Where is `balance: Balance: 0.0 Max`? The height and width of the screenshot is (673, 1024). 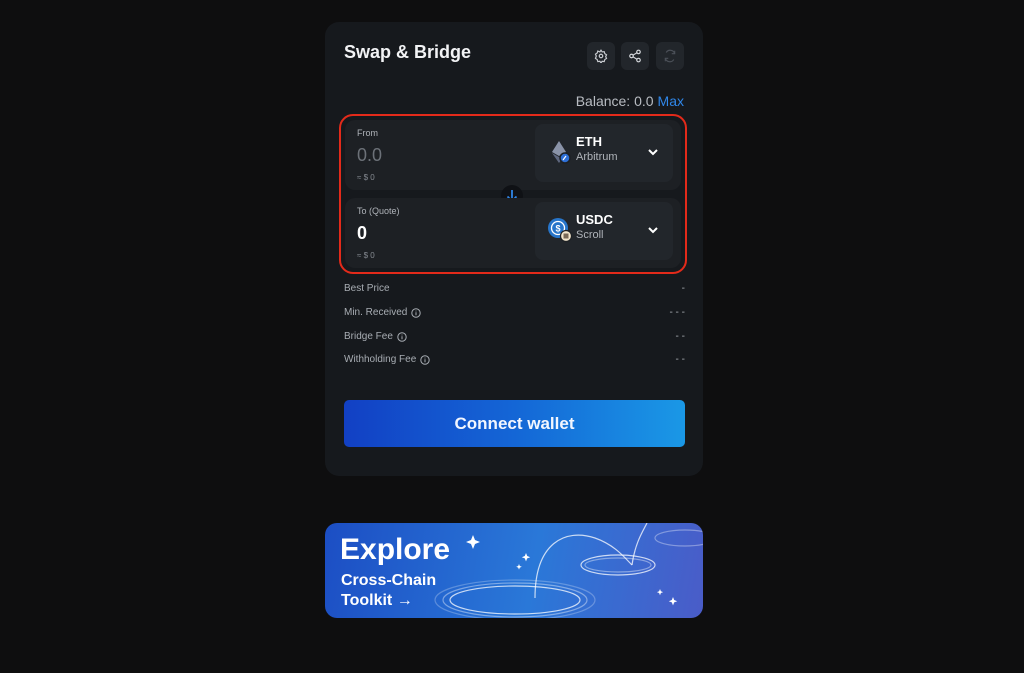
balance: Balance: 0.0 Max is located at coordinates (630, 101).